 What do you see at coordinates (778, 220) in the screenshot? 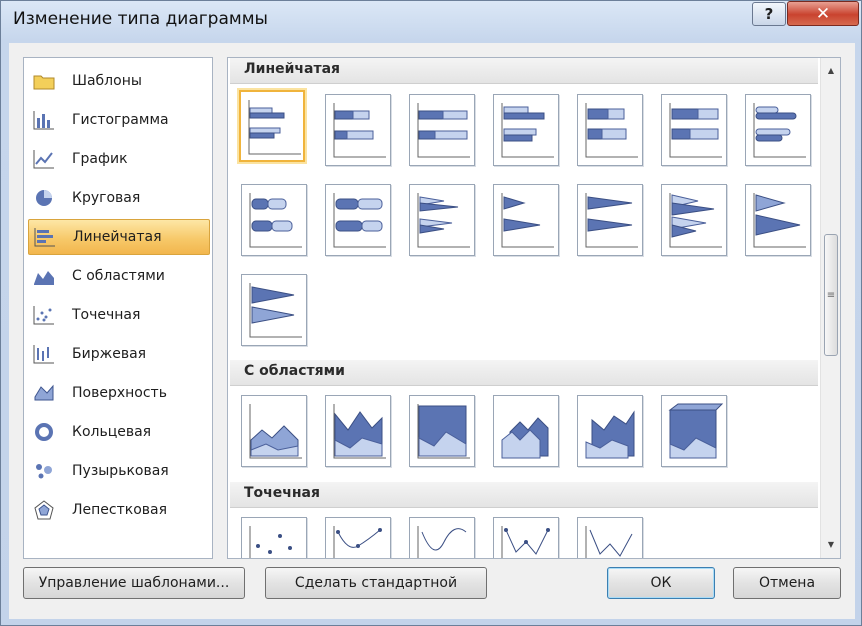
I see `stacked-pyramid-bar-thumb` at bounding box center [778, 220].